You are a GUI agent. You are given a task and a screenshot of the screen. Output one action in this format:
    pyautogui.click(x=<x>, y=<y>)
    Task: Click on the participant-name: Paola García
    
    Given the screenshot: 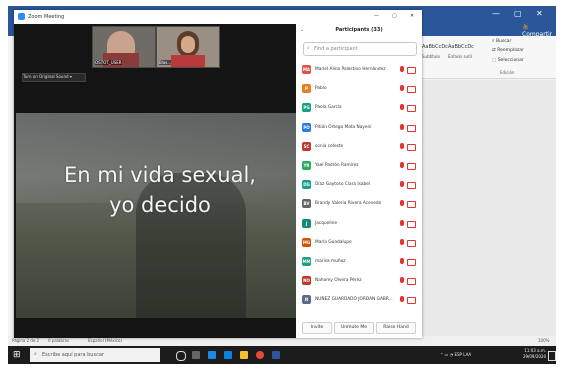 What is the action you would take?
    pyautogui.click(x=328, y=108)
    